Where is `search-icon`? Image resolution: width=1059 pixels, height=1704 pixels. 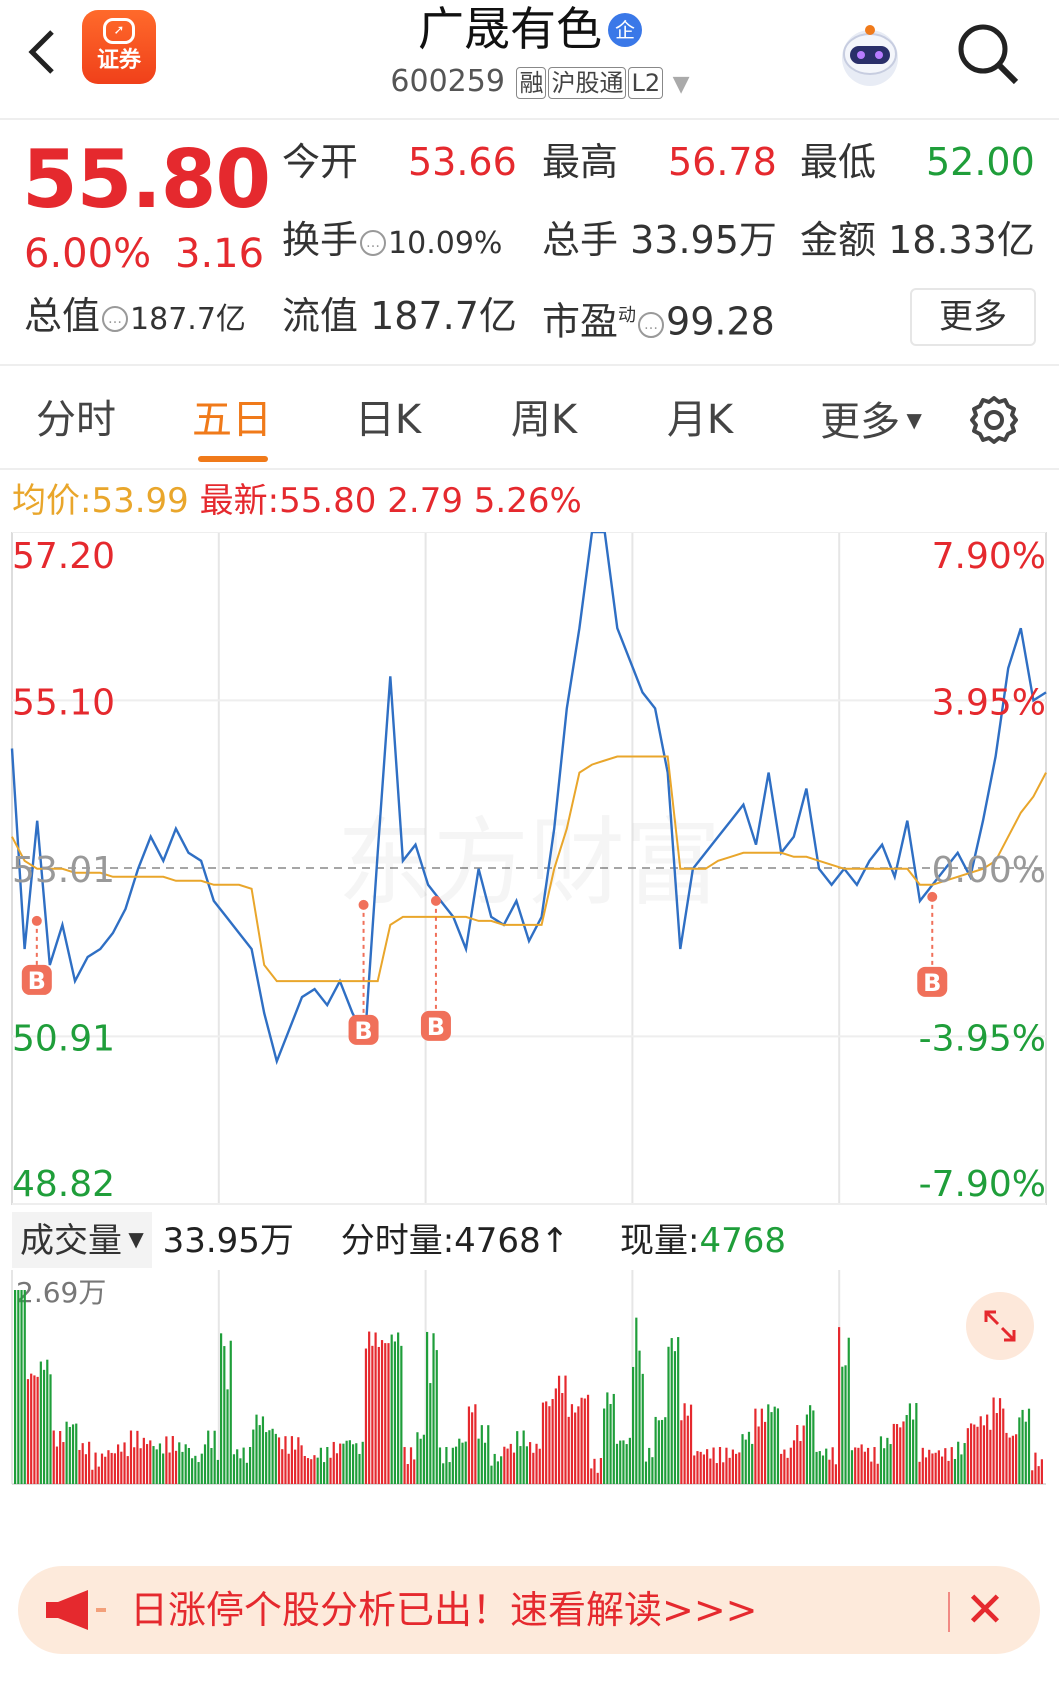
search-icon is located at coordinates (988, 54).